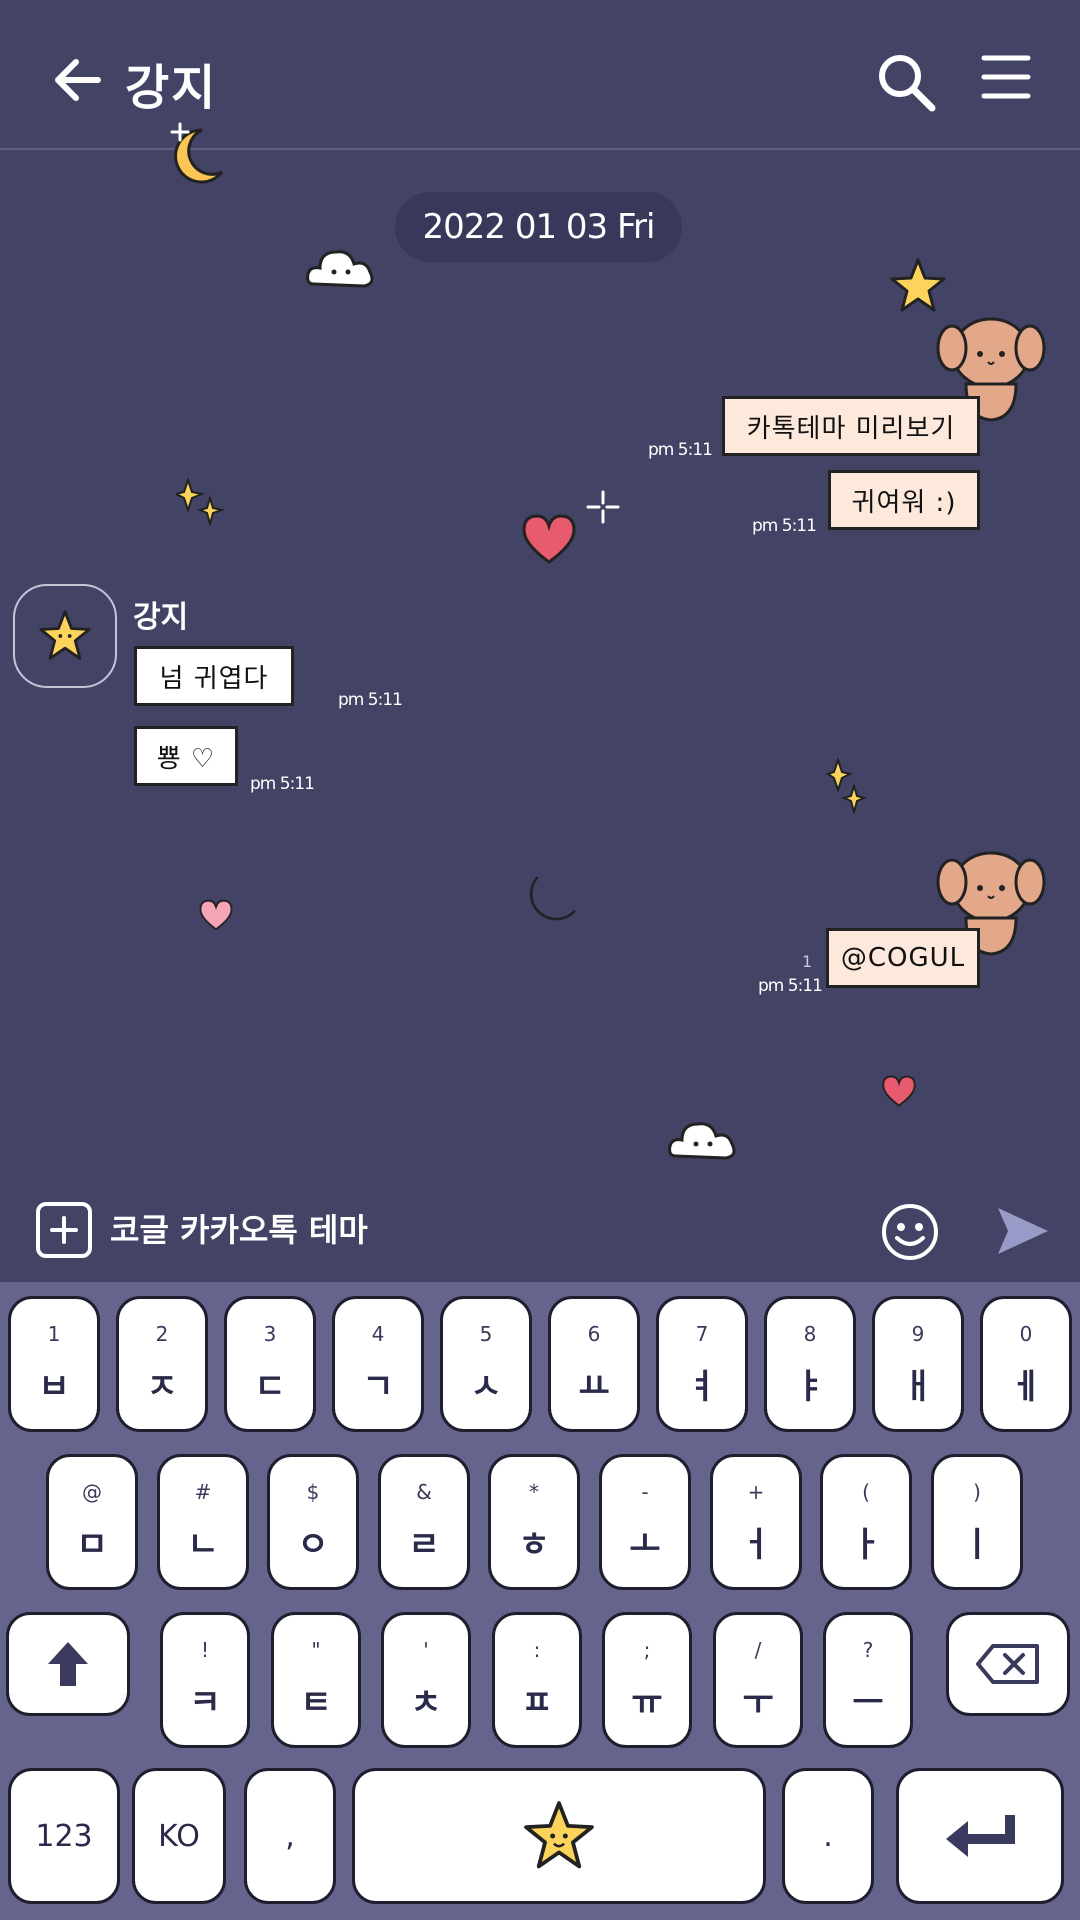  Describe the element at coordinates (78, 80) in the screenshot. I see `back-arrow-icon` at that location.